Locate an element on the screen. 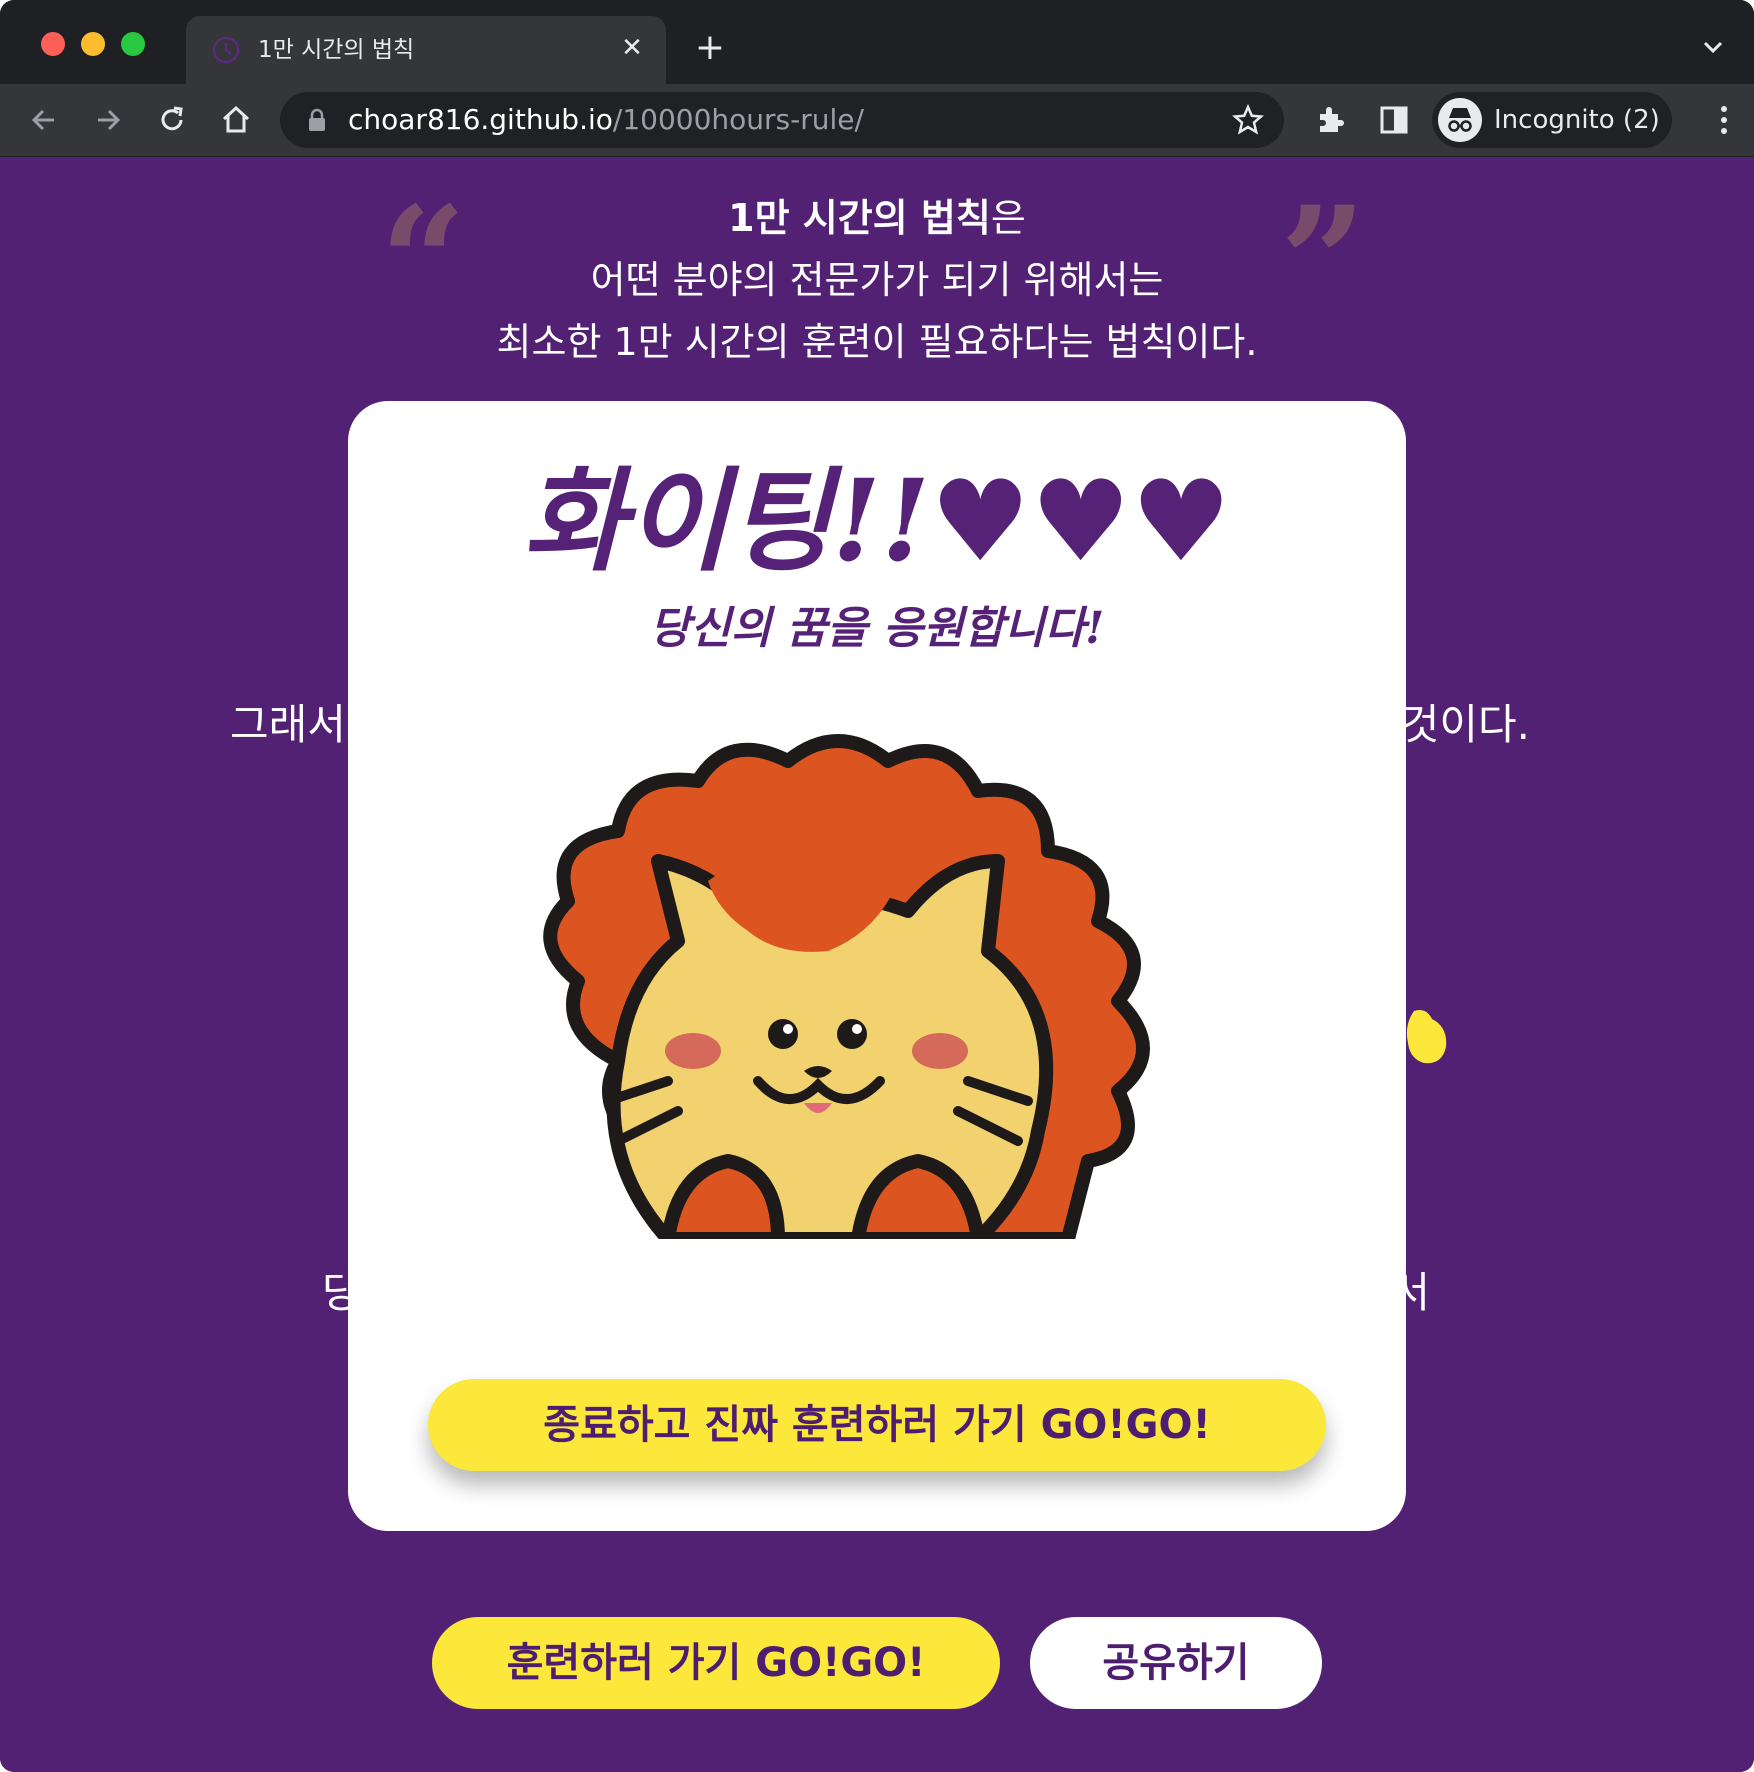  cheer-title: 화이팅!!♥♥♥ is located at coordinates (877, 521).